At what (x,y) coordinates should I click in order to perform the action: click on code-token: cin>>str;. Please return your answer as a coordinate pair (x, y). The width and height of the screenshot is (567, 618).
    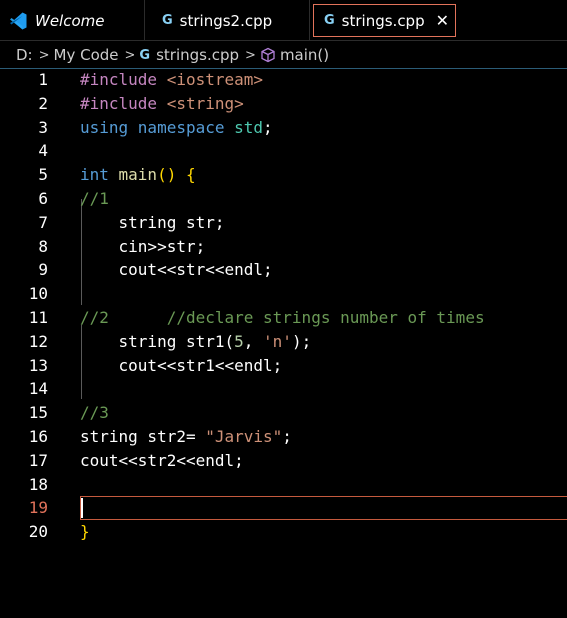
    Looking at the image, I should click on (143, 246).